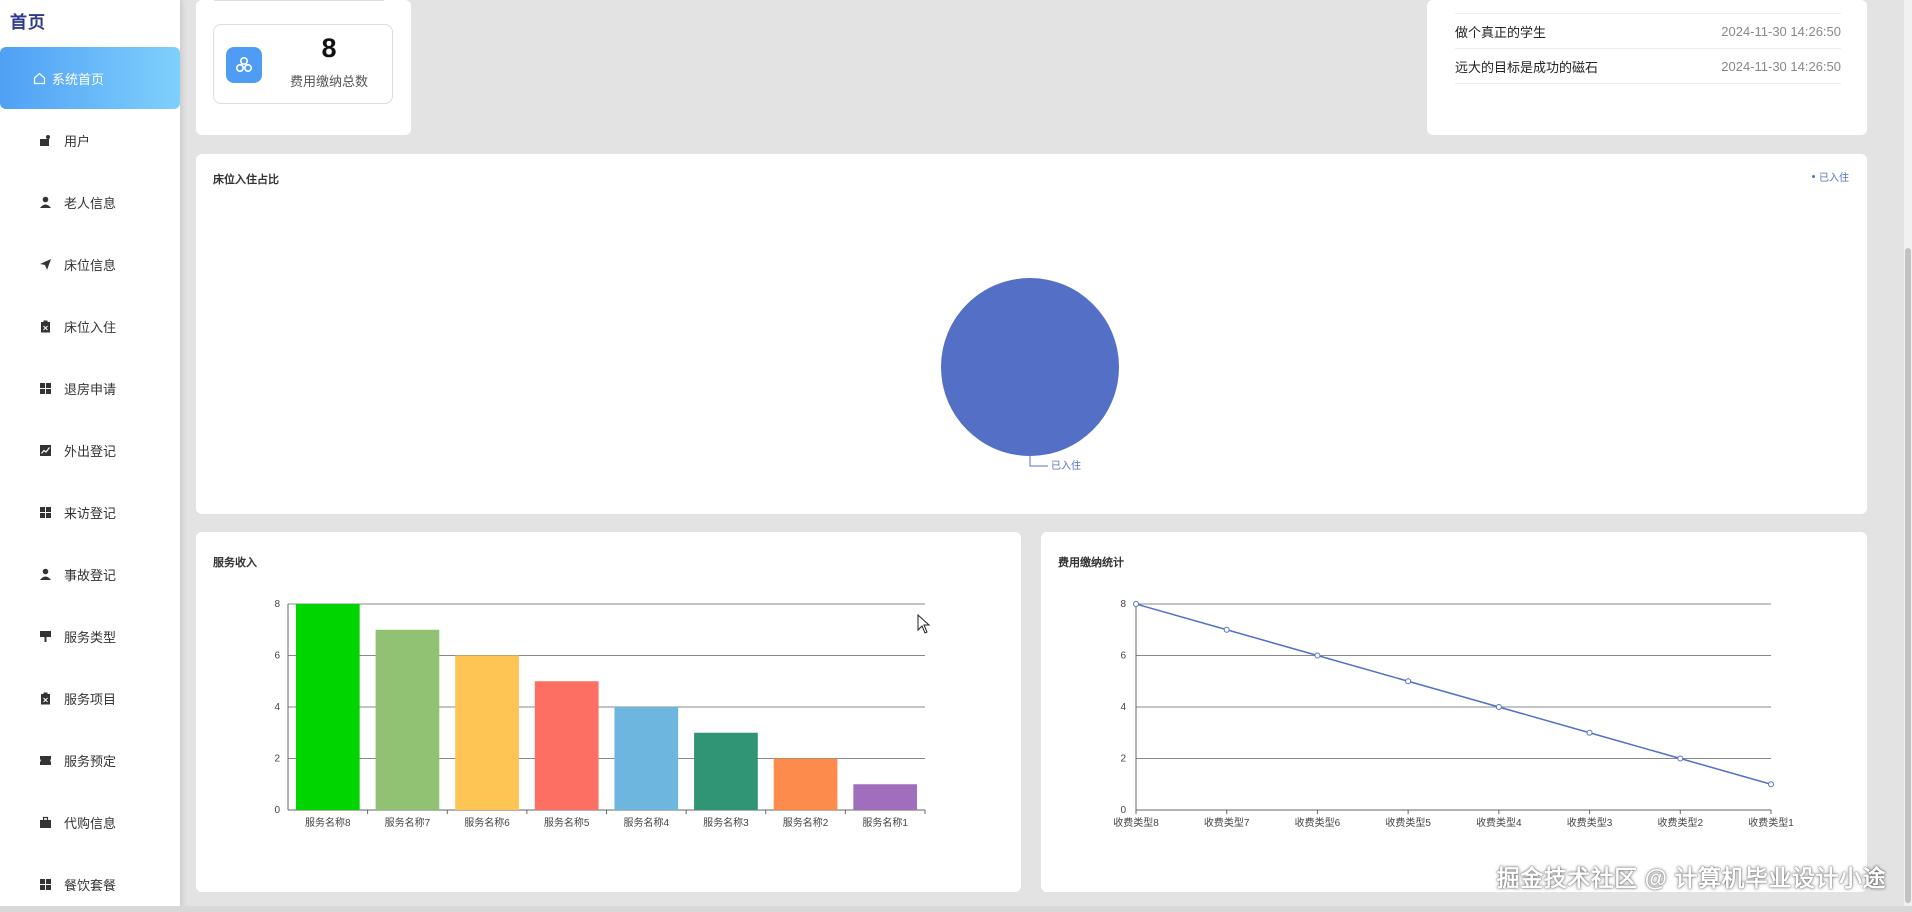  I want to click on sidebar-item-label: 来访登记, so click(90, 513).